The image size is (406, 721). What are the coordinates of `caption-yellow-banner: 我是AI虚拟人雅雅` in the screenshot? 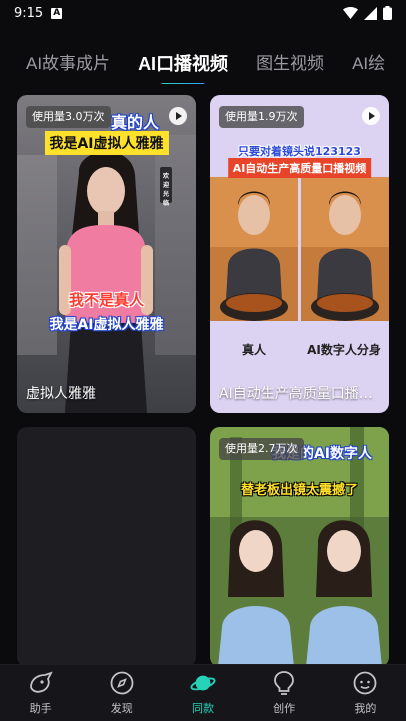 It's located at (106, 143).